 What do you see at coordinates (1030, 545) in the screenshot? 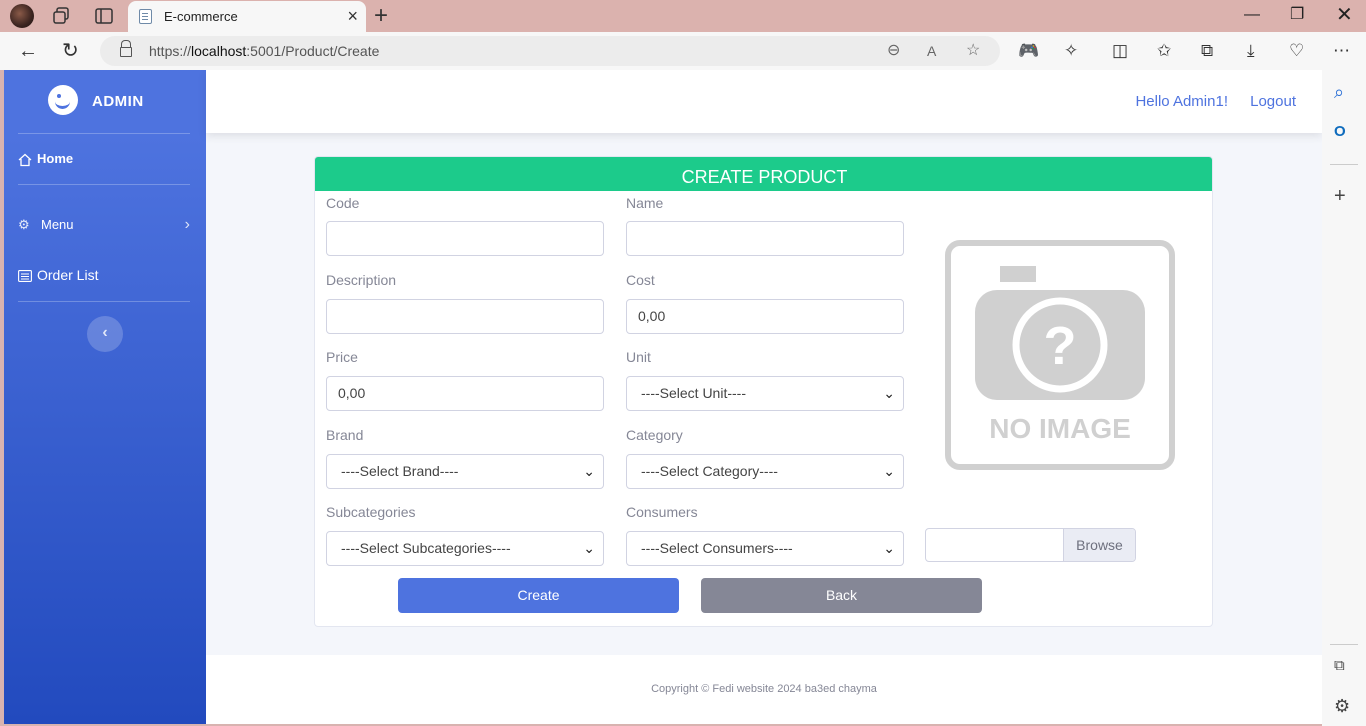
I see `image-file-input: Browse` at bounding box center [1030, 545].